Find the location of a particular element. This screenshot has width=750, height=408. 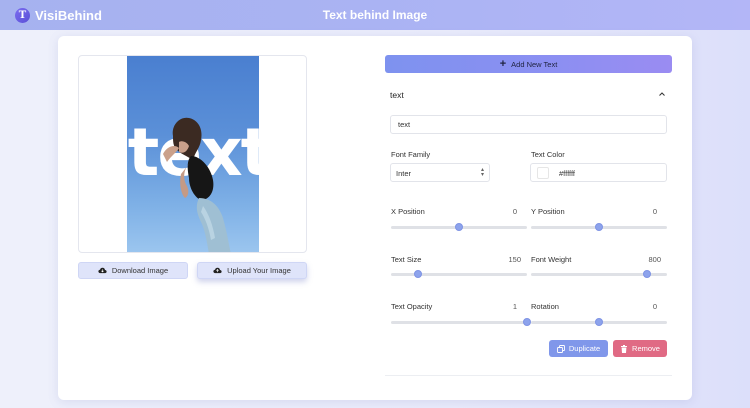

text-color-value: #ffffff is located at coordinates (567, 173).